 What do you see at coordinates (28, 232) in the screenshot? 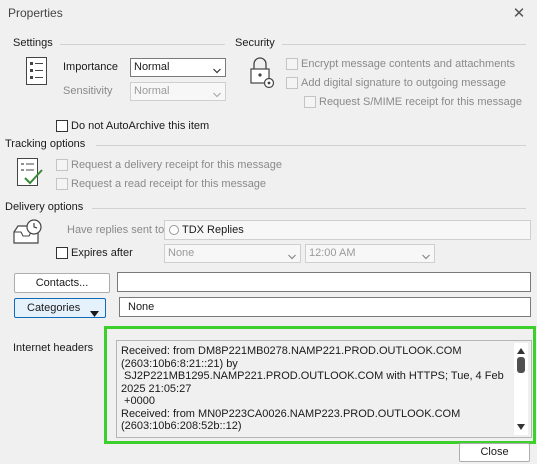
I see `inbox-clock-icon` at bounding box center [28, 232].